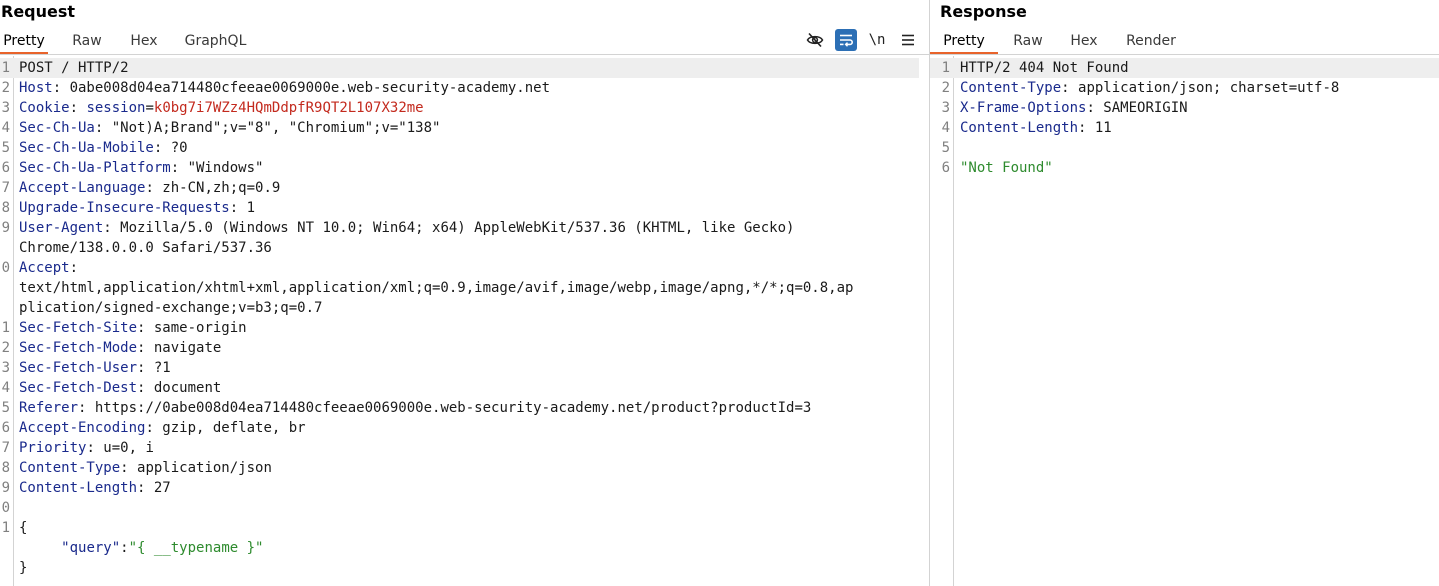 The width and height of the screenshot is (1439, 586). What do you see at coordinates (464, 188) in the screenshot?
I see `code-line: 7 Accept-Language: zh-CN,zh;q=0.9` at bounding box center [464, 188].